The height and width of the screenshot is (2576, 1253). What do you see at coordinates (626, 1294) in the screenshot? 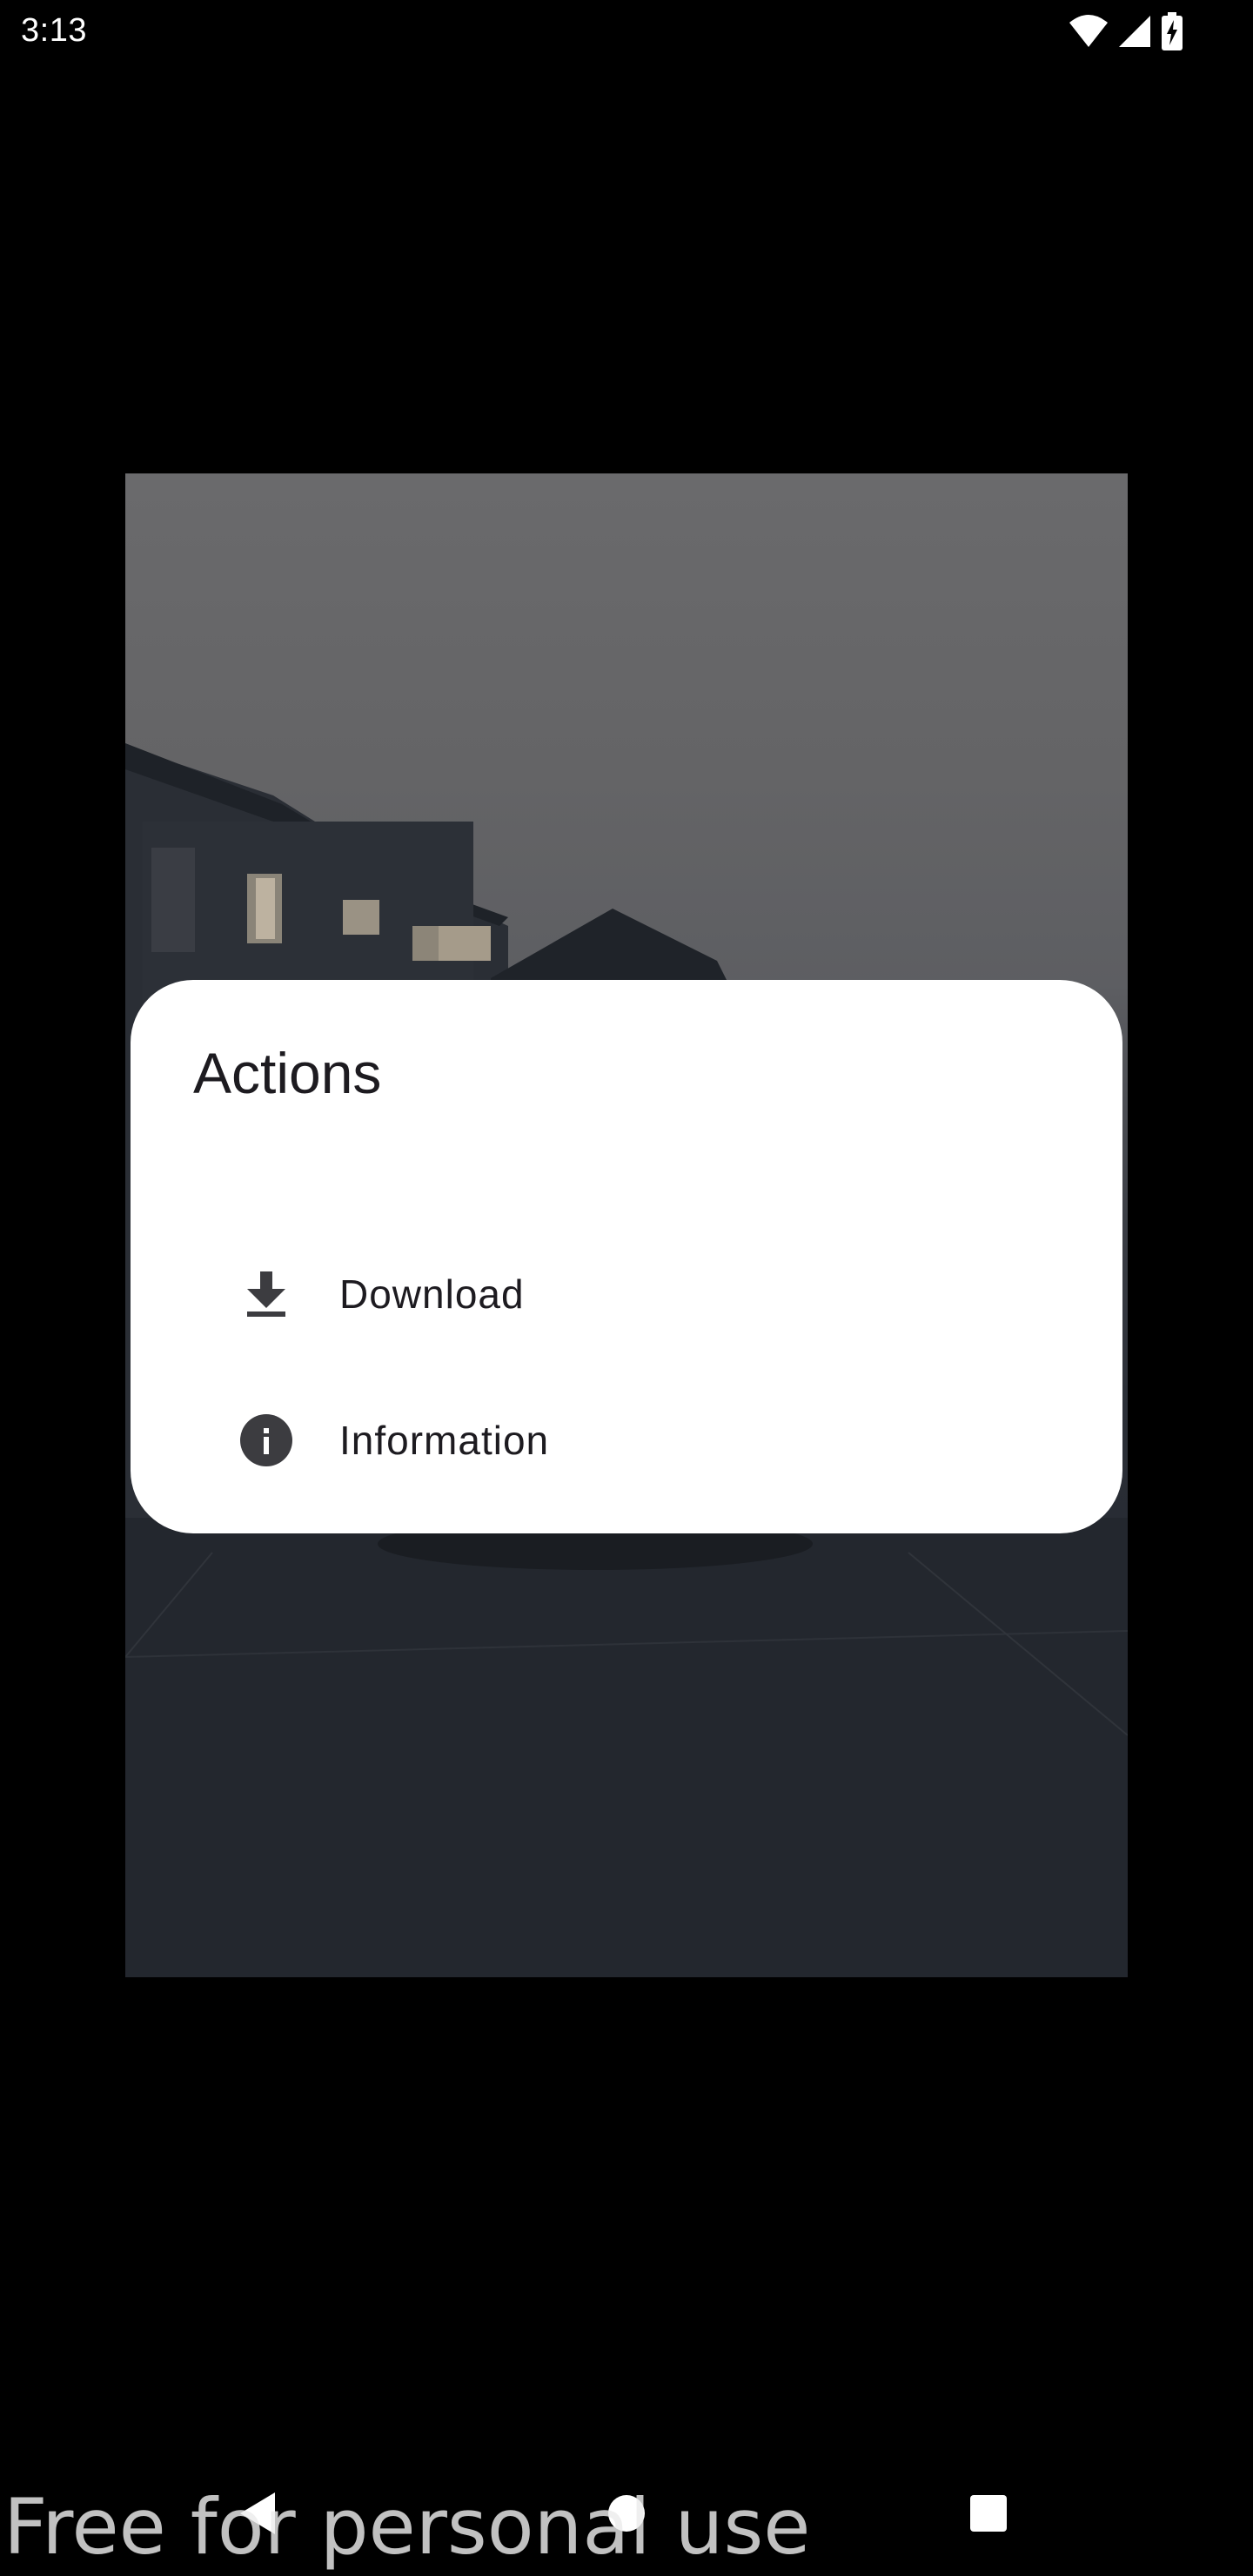
I see `download-action: Download` at bounding box center [626, 1294].